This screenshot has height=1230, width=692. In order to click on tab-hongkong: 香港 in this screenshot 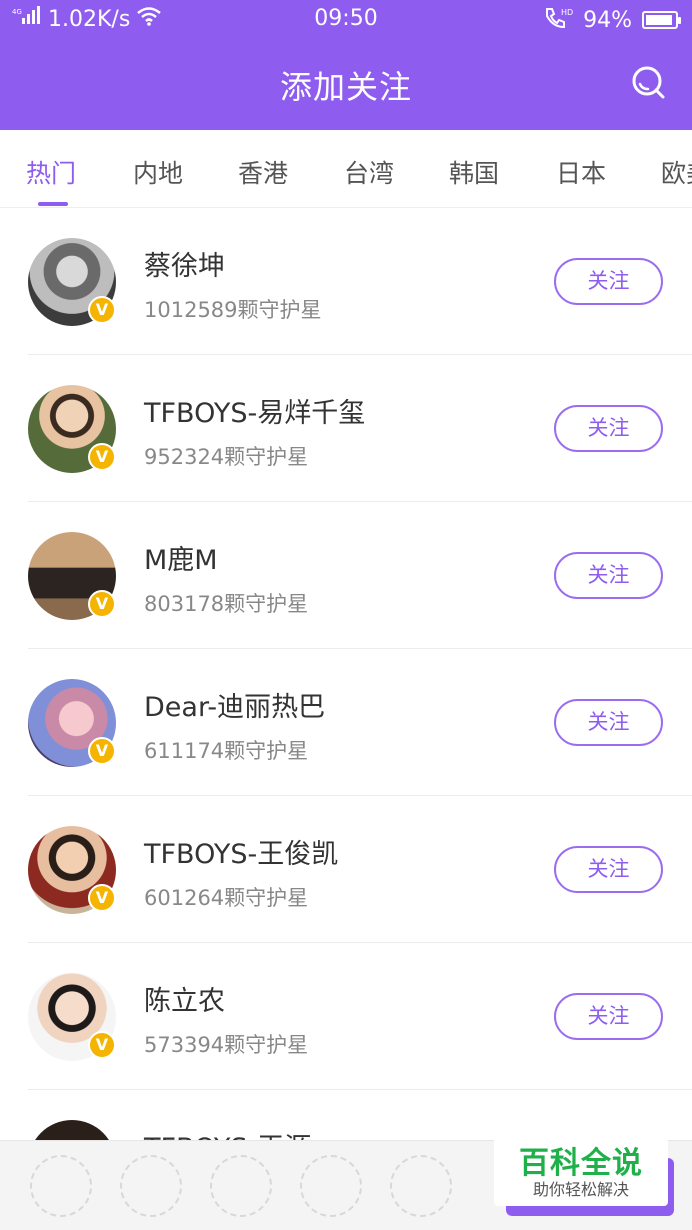, I will do `click(263, 172)`.